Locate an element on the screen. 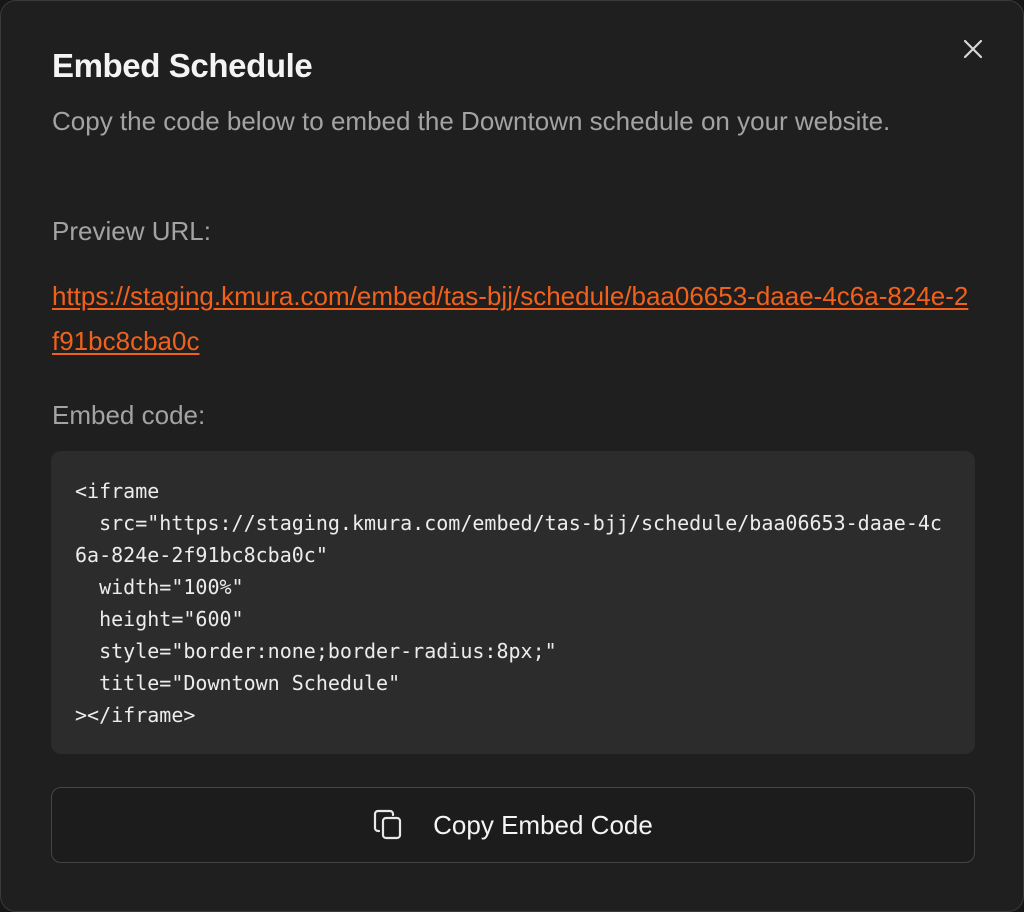 This screenshot has width=1024, height=912. copy-icon is located at coordinates (388, 825).